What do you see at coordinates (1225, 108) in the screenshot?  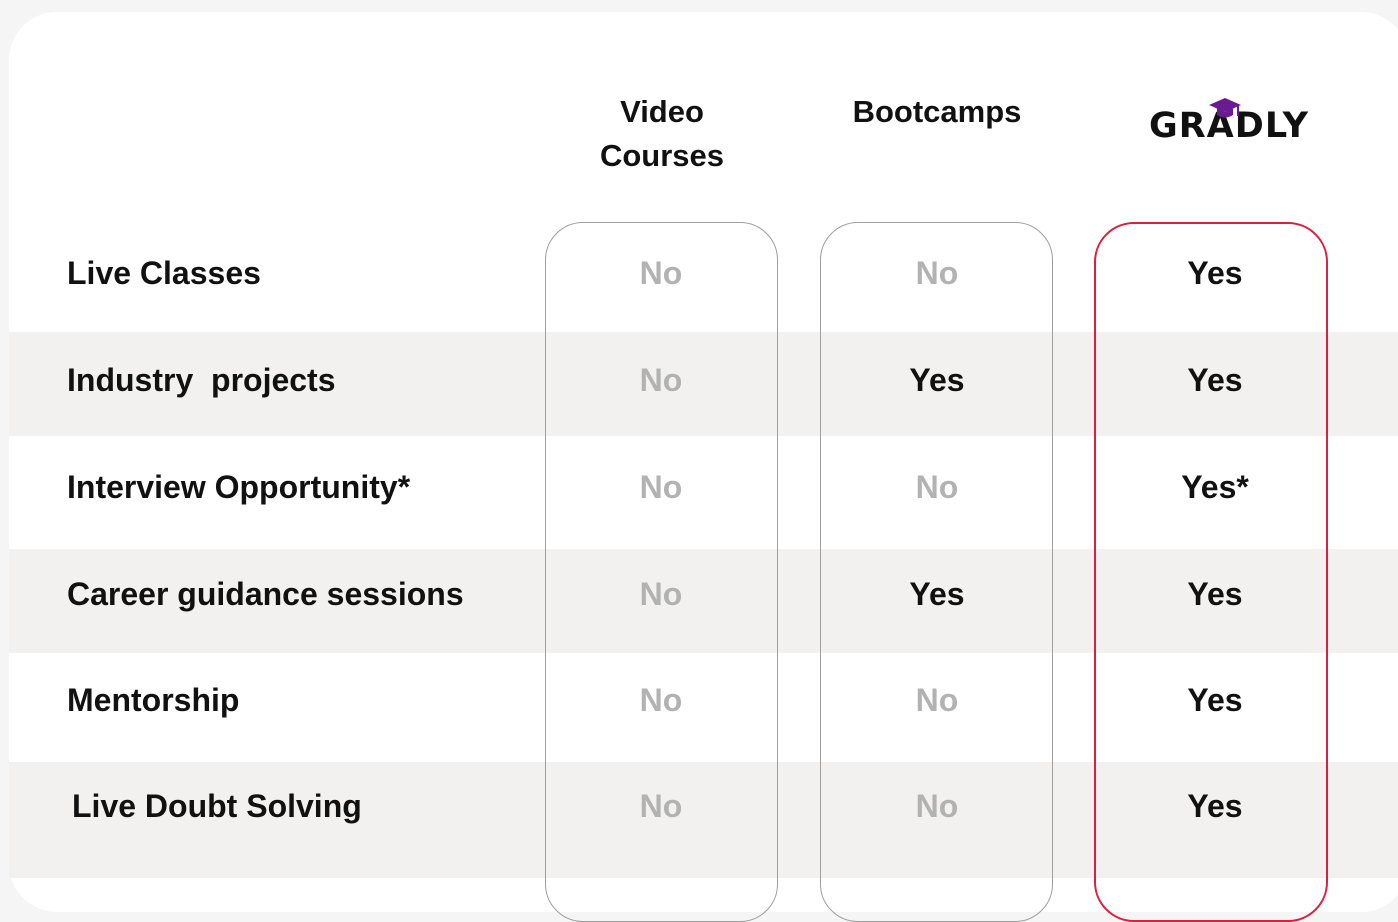 I see `graduation-cap-icon` at bounding box center [1225, 108].